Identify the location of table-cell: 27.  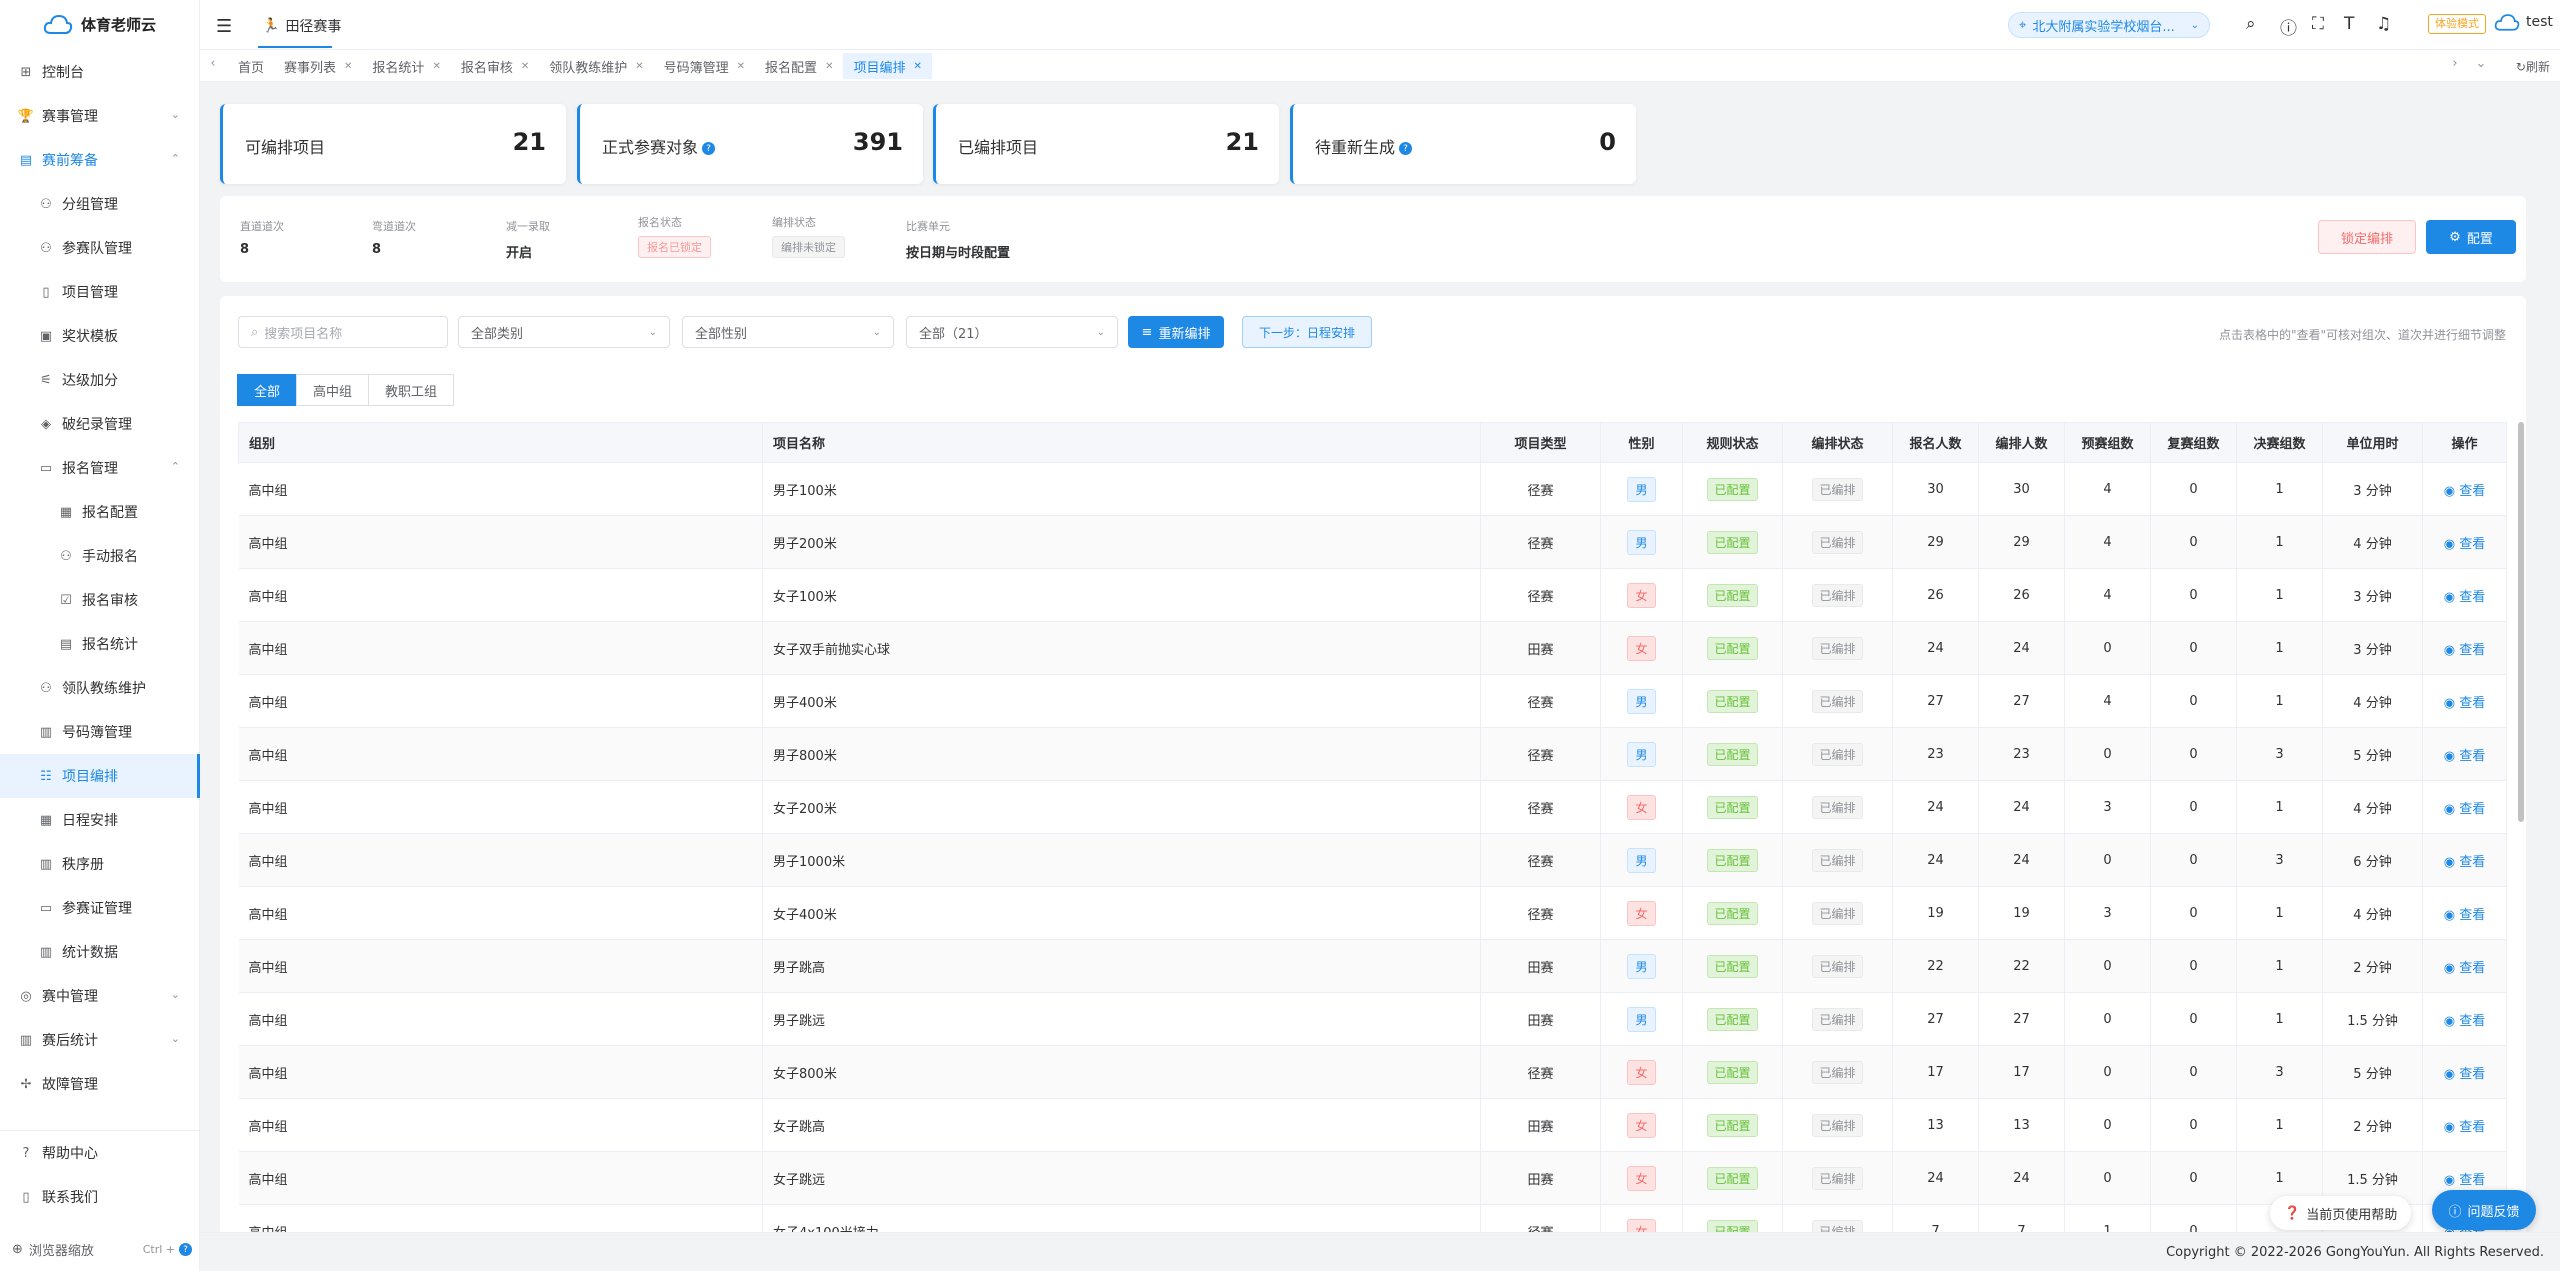
(1935, 1019).